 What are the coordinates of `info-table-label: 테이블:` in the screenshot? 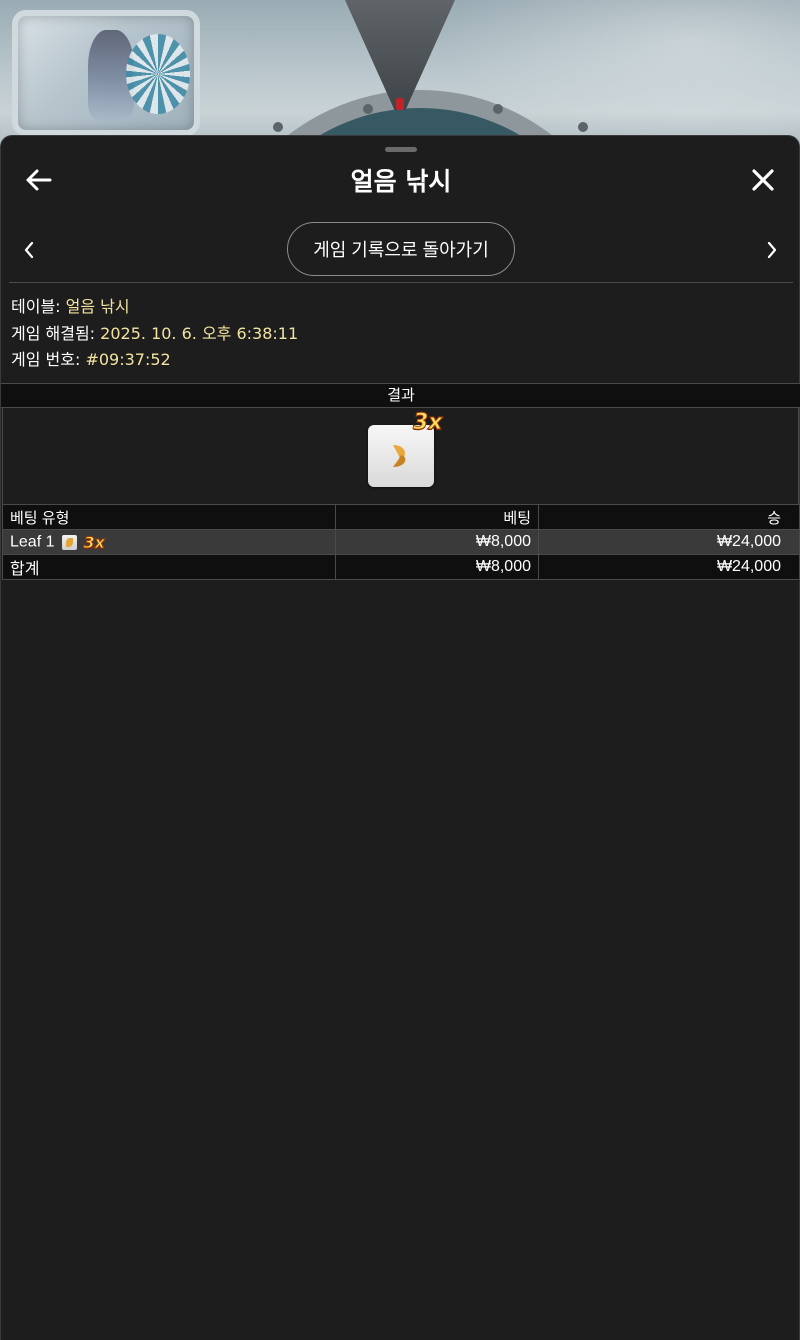 It's located at (36, 306).